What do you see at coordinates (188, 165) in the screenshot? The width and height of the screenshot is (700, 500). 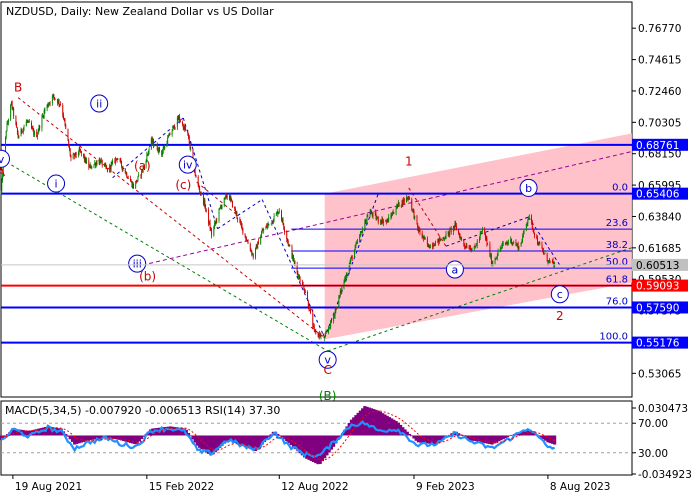 I see `wave-label: iv` at bounding box center [188, 165].